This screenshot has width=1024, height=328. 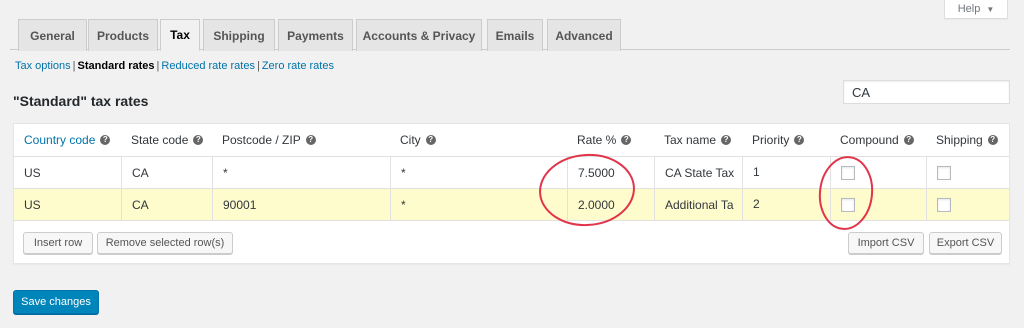 I want to click on rate-cell: 2.0000, so click(x=610, y=204).